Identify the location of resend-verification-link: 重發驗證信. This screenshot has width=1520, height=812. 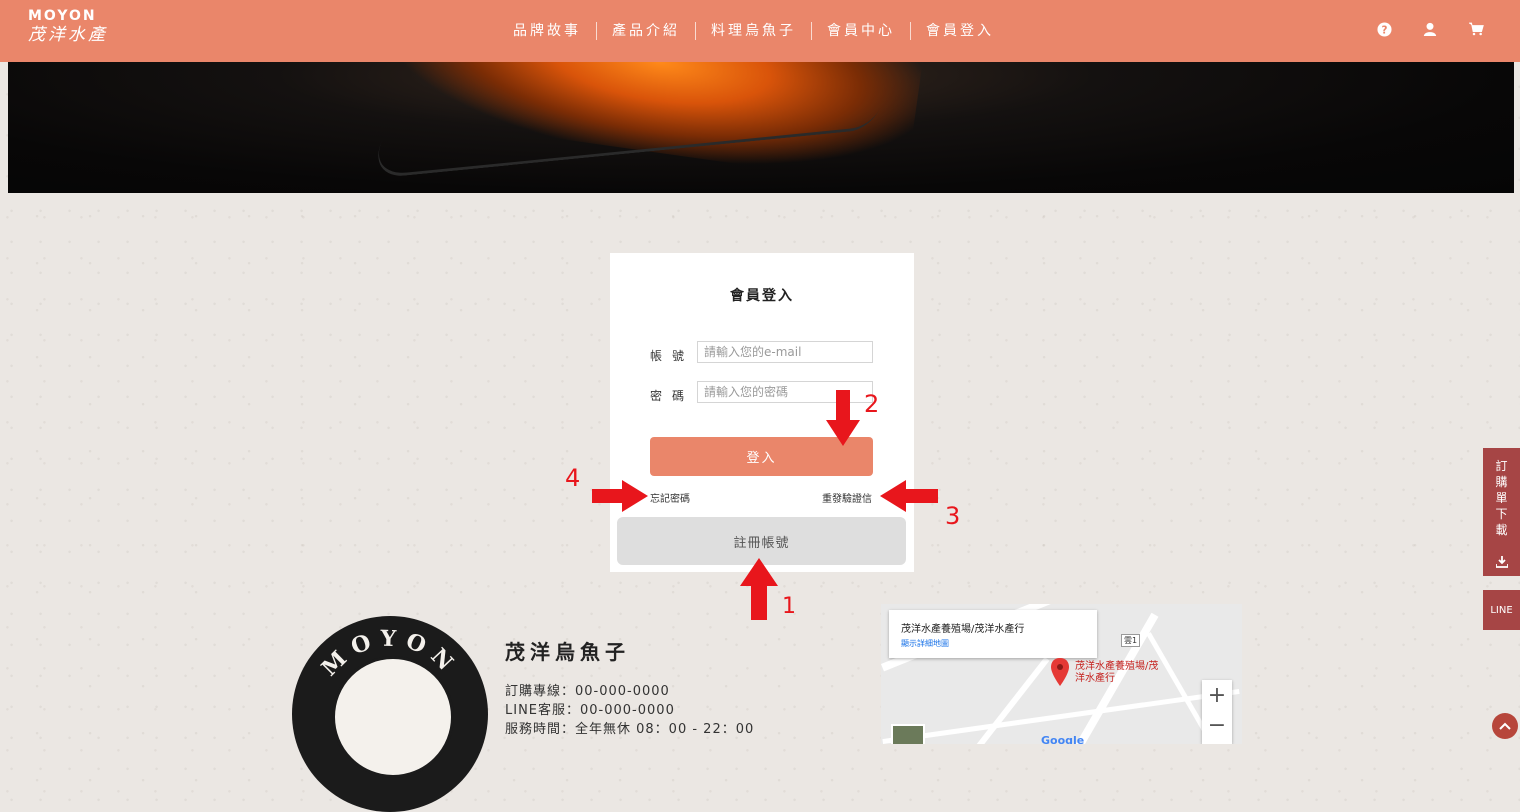
(847, 497).